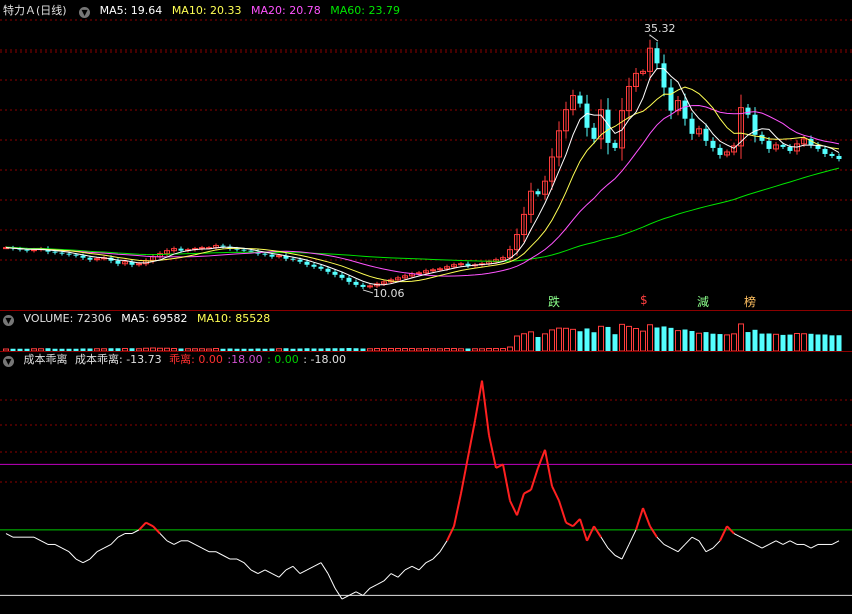 The height and width of the screenshot is (614, 852). I want to click on low-marker, so click(368, 291).